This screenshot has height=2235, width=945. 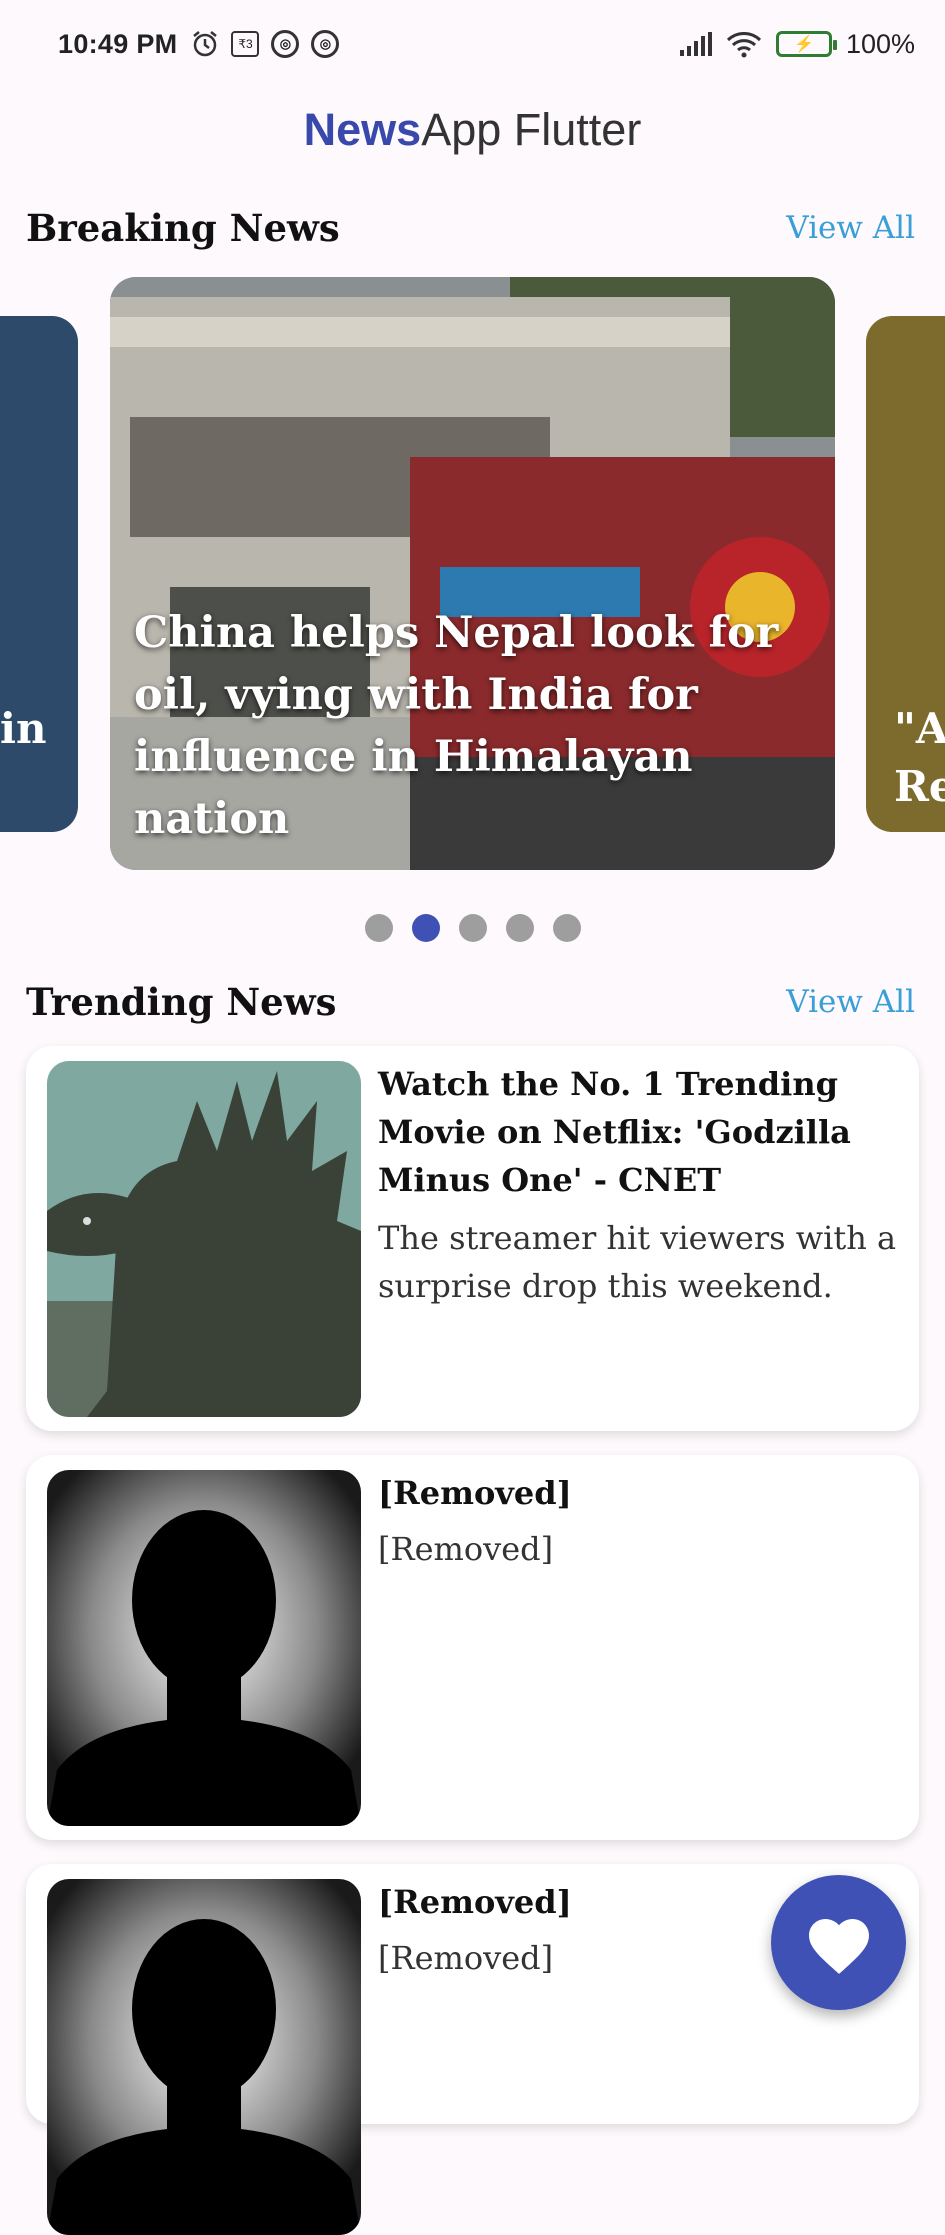 I want to click on favorites-fab-button, so click(x=838, y=1942).